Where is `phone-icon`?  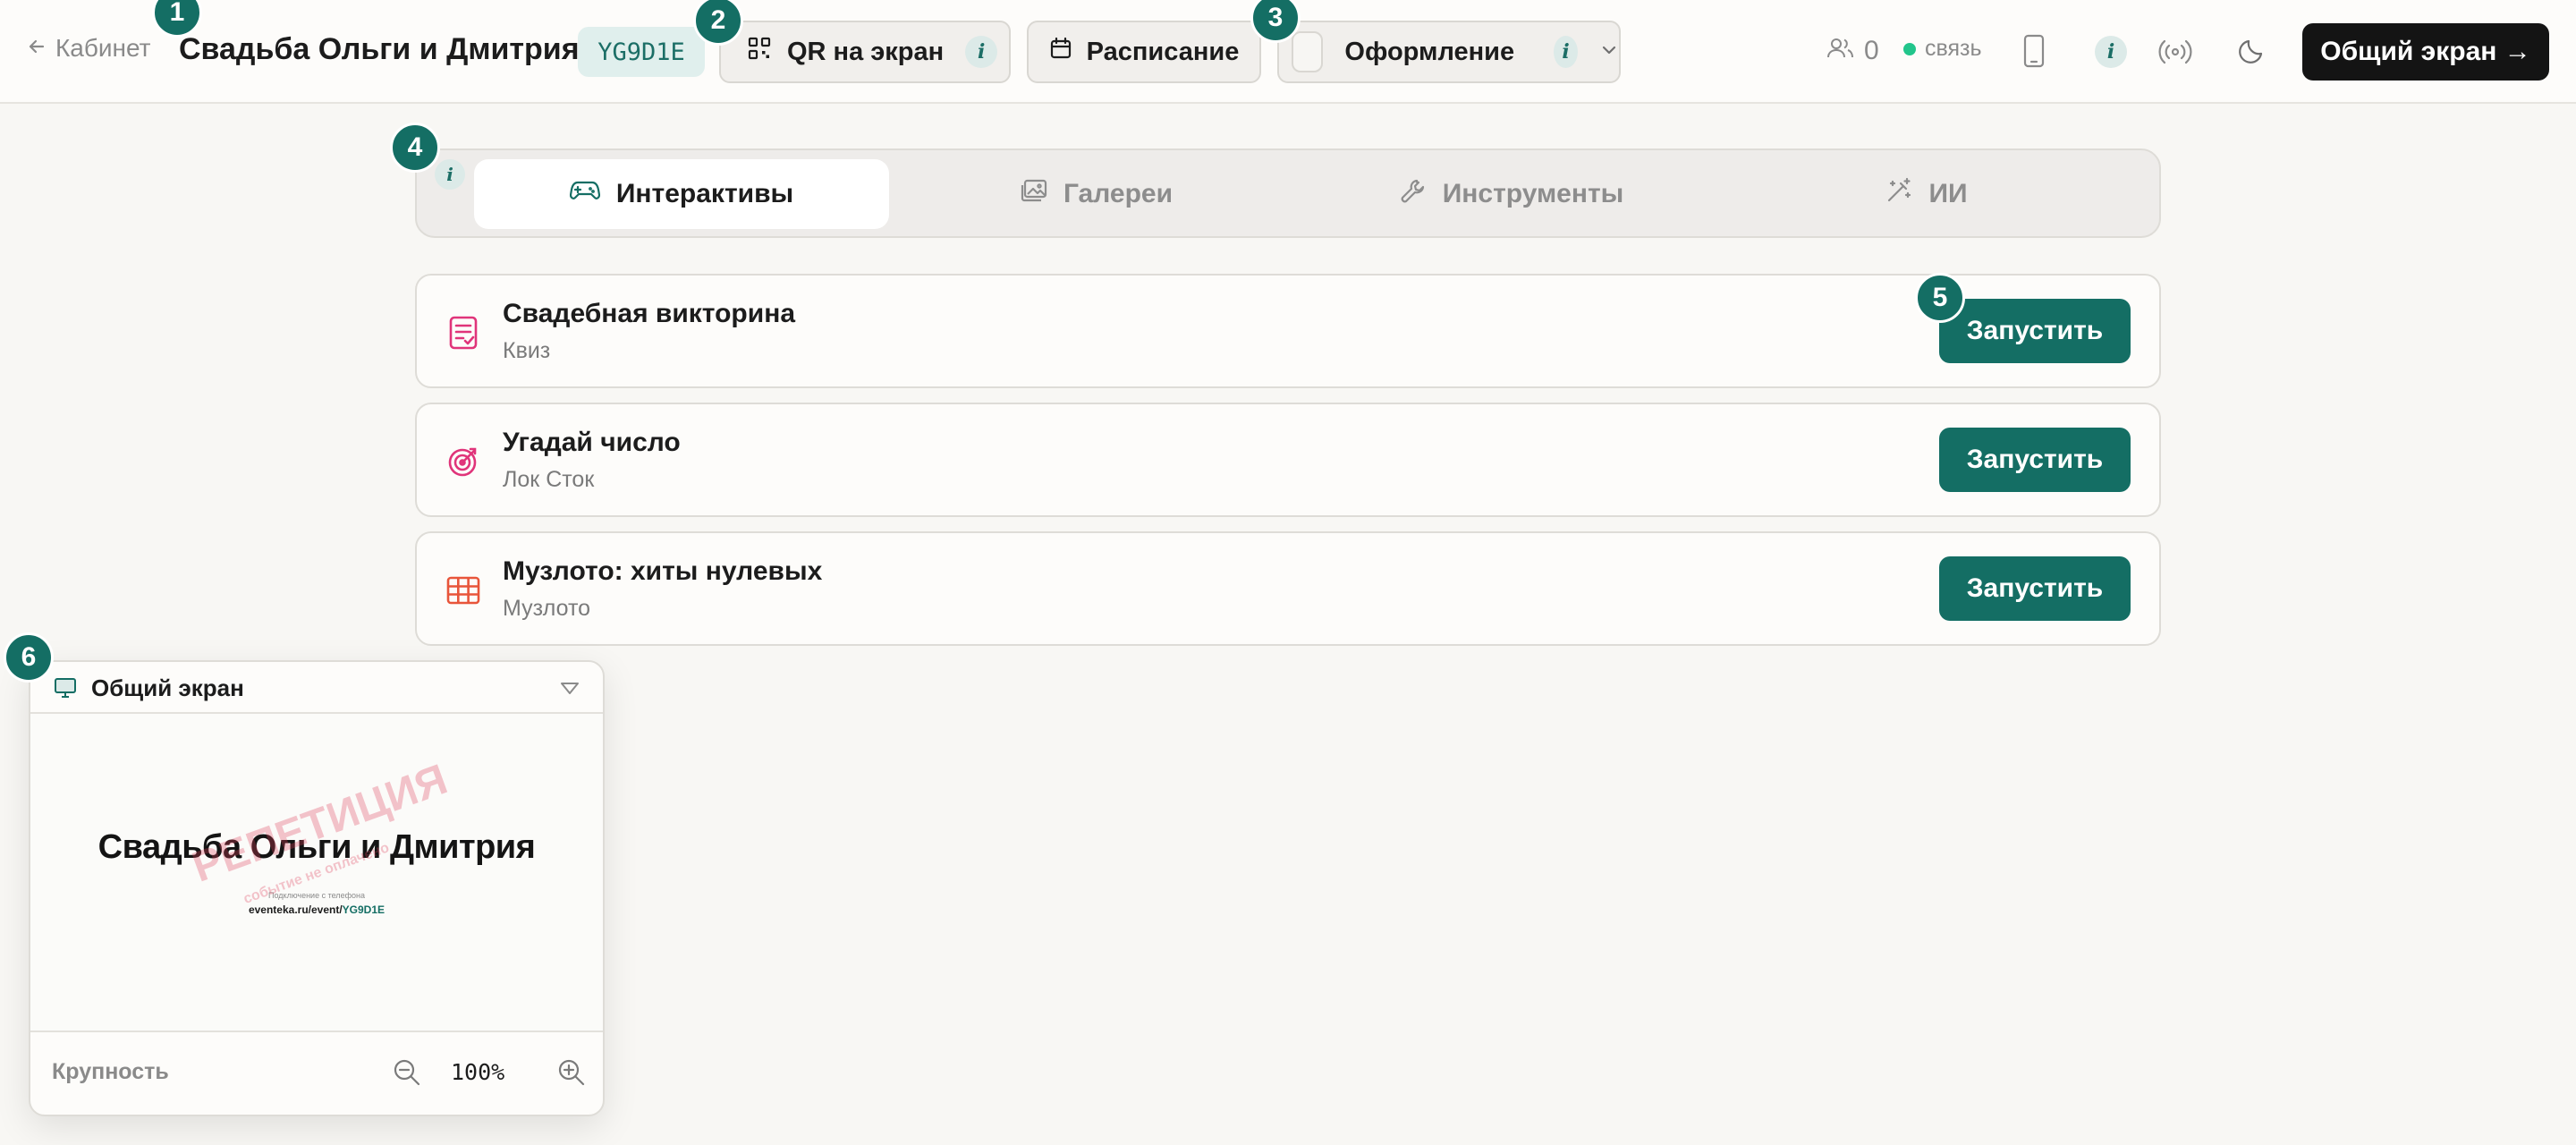
phone-icon is located at coordinates (2033, 53).